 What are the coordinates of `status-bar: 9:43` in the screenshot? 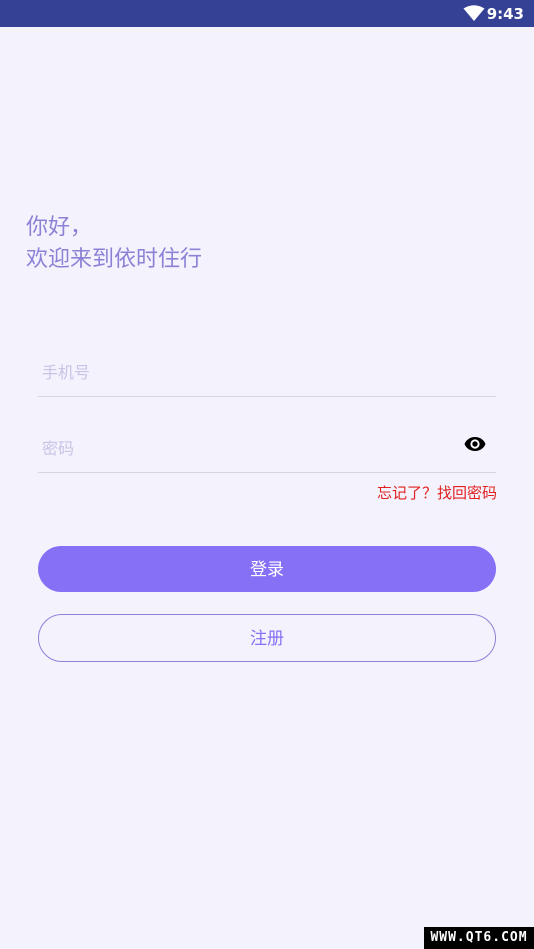 It's located at (267, 13).